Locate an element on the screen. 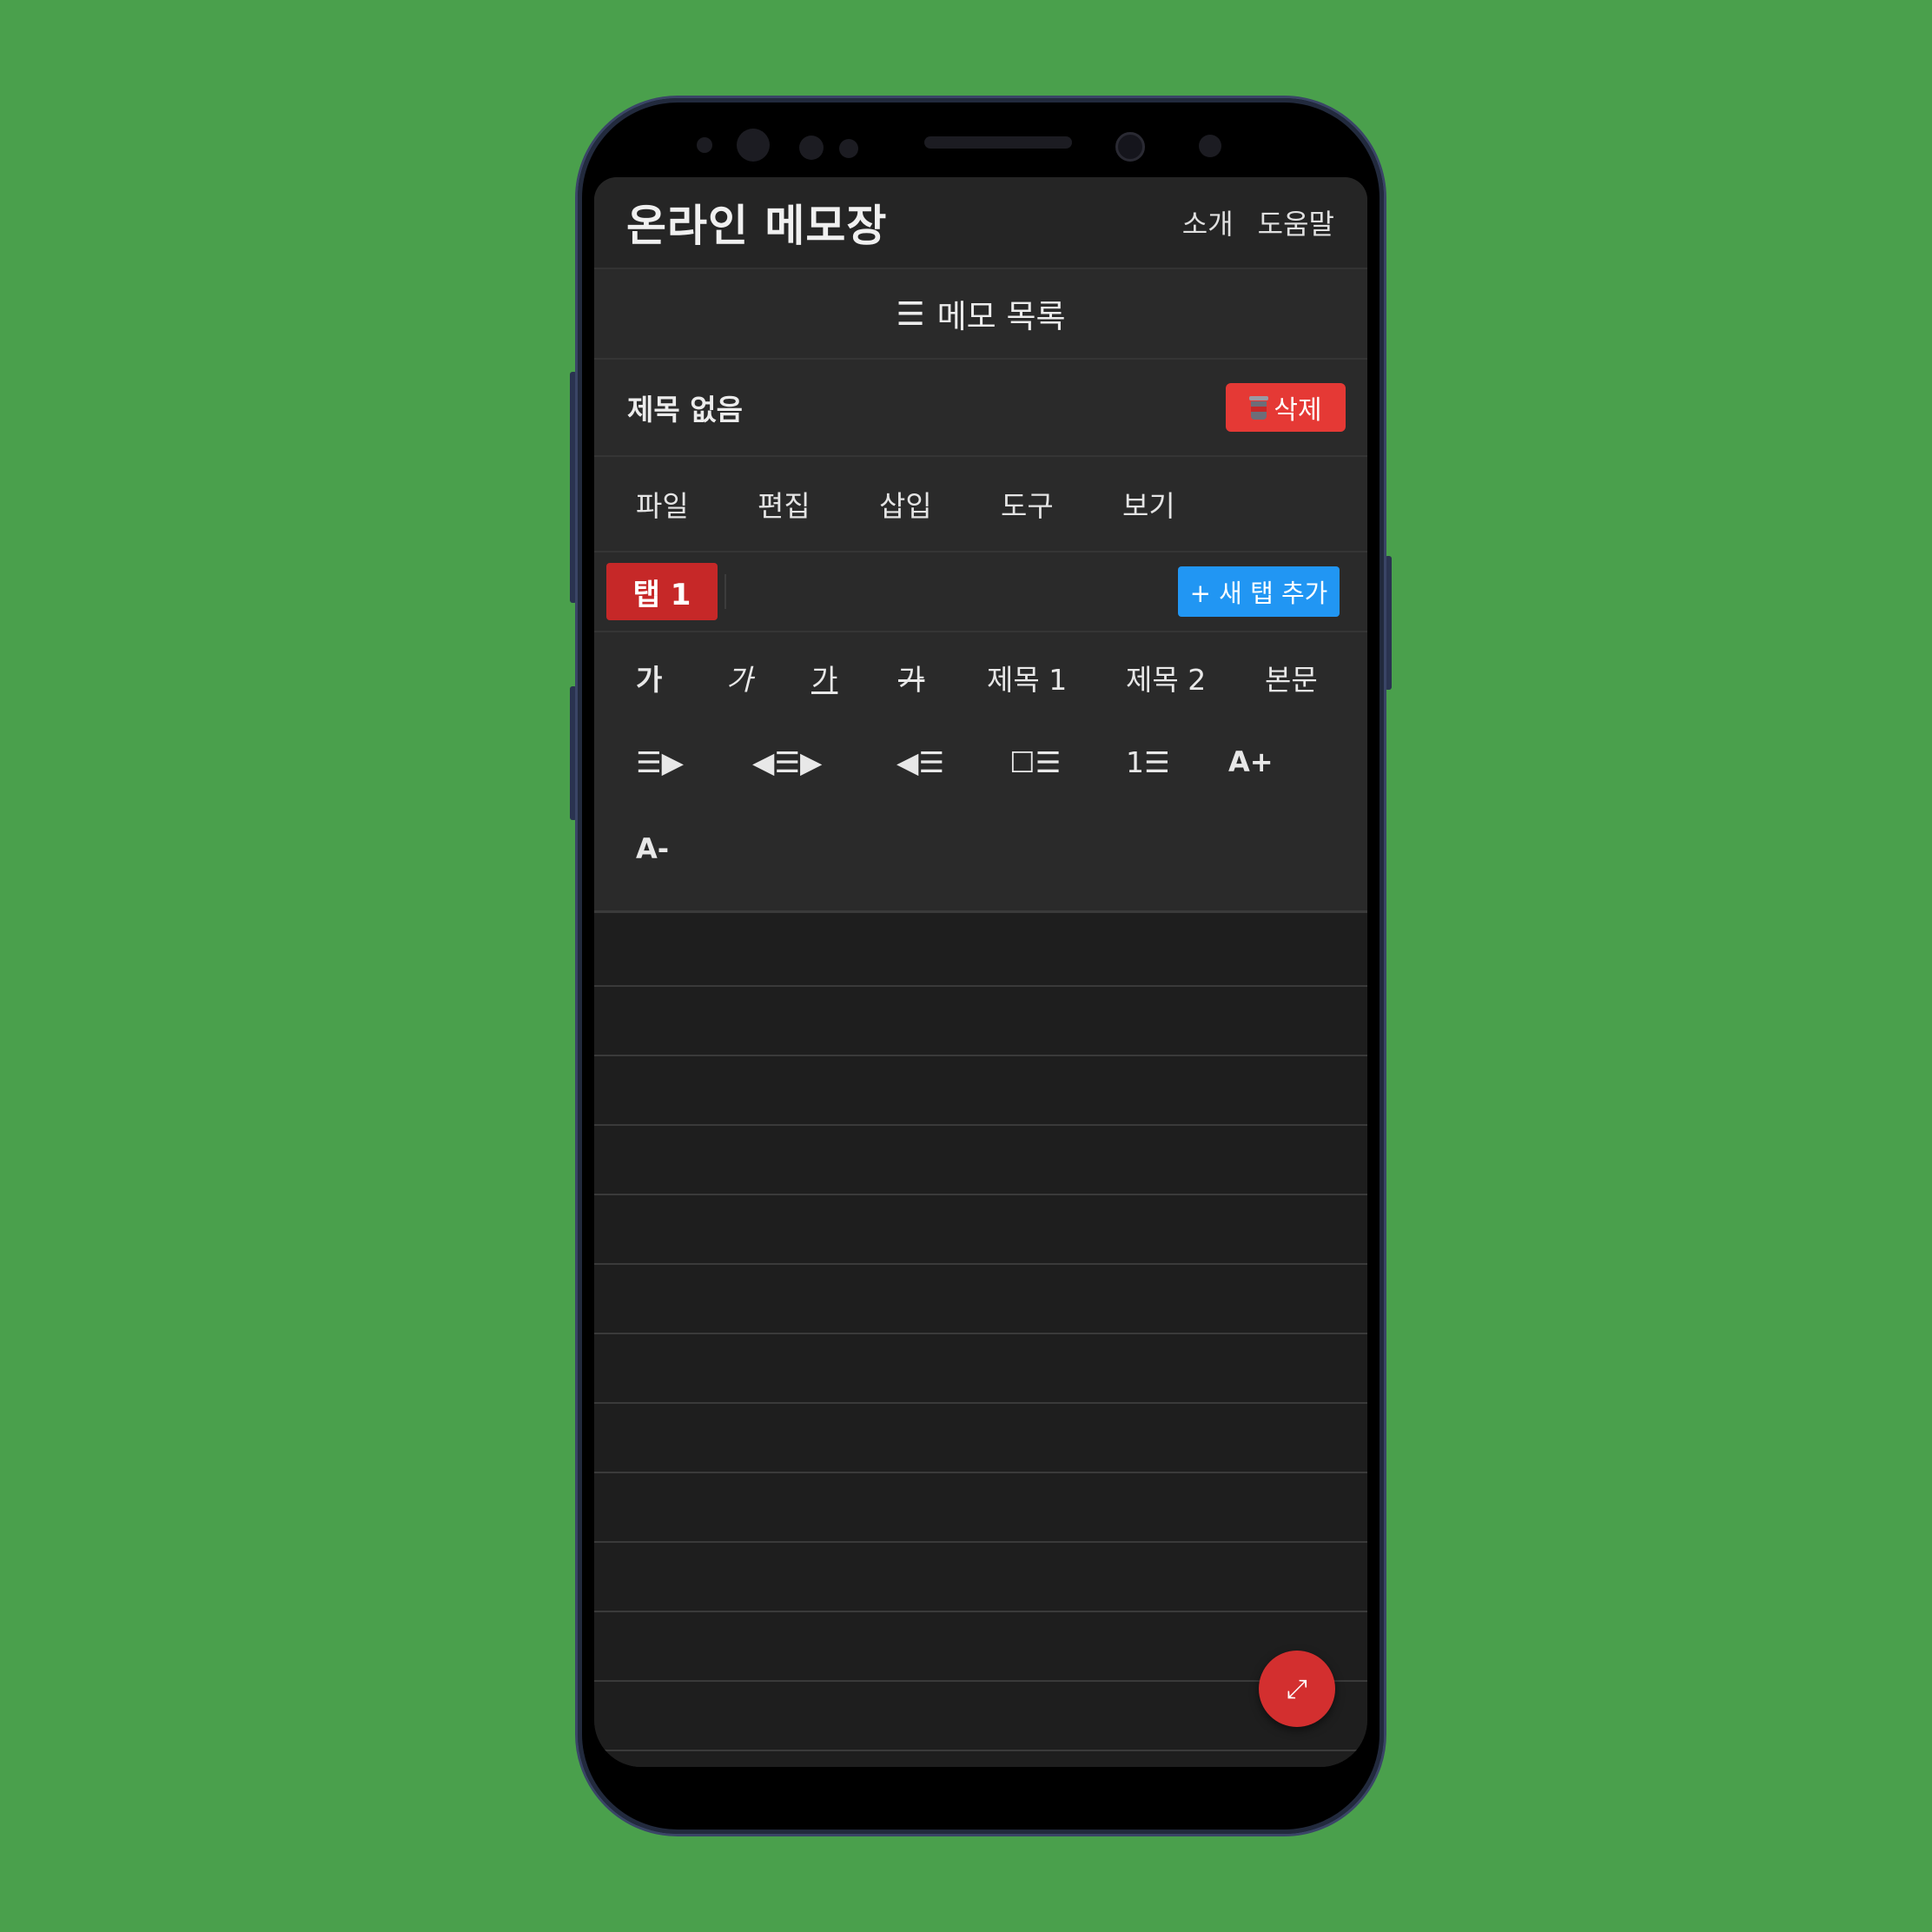 This screenshot has height=1932, width=1932. menu-bar: 파일 편집 삽입 도구 보기 is located at coordinates (981, 505).